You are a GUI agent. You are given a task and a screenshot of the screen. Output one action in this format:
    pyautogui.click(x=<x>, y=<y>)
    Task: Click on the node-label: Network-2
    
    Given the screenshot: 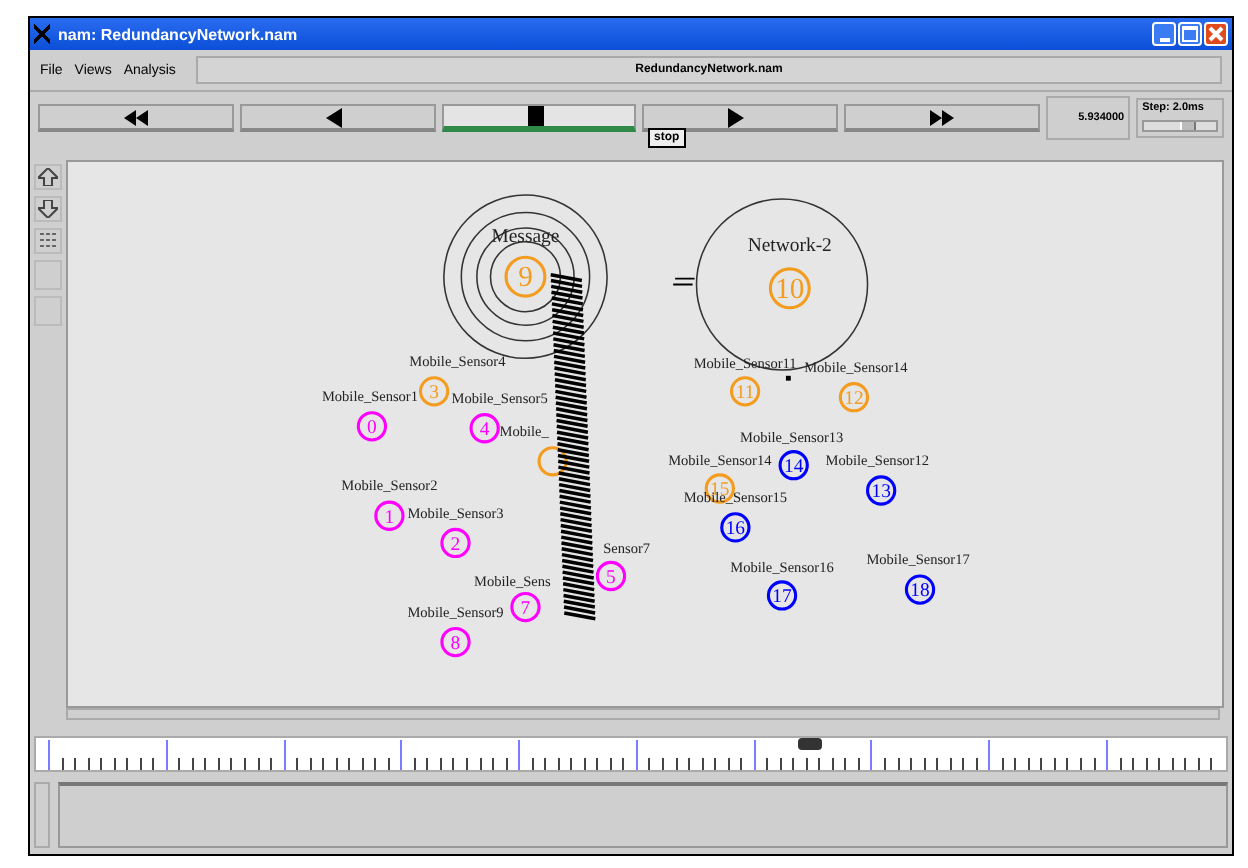 What is the action you would take?
    pyautogui.click(x=789, y=246)
    